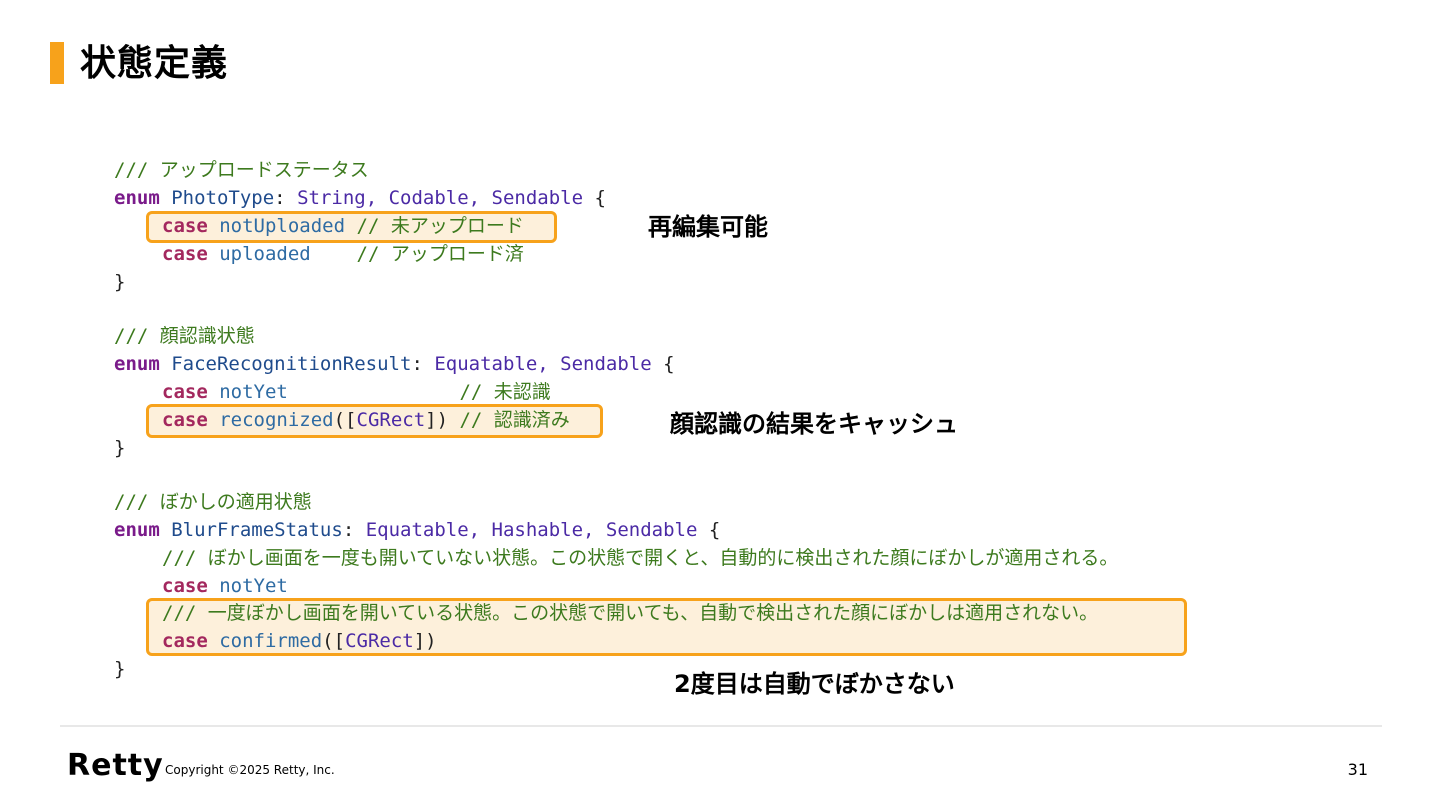 The width and height of the screenshot is (1440, 810). What do you see at coordinates (223, 198) in the screenshot?
I see `enum-name: PhotoType` at bounding box center [223, 198].